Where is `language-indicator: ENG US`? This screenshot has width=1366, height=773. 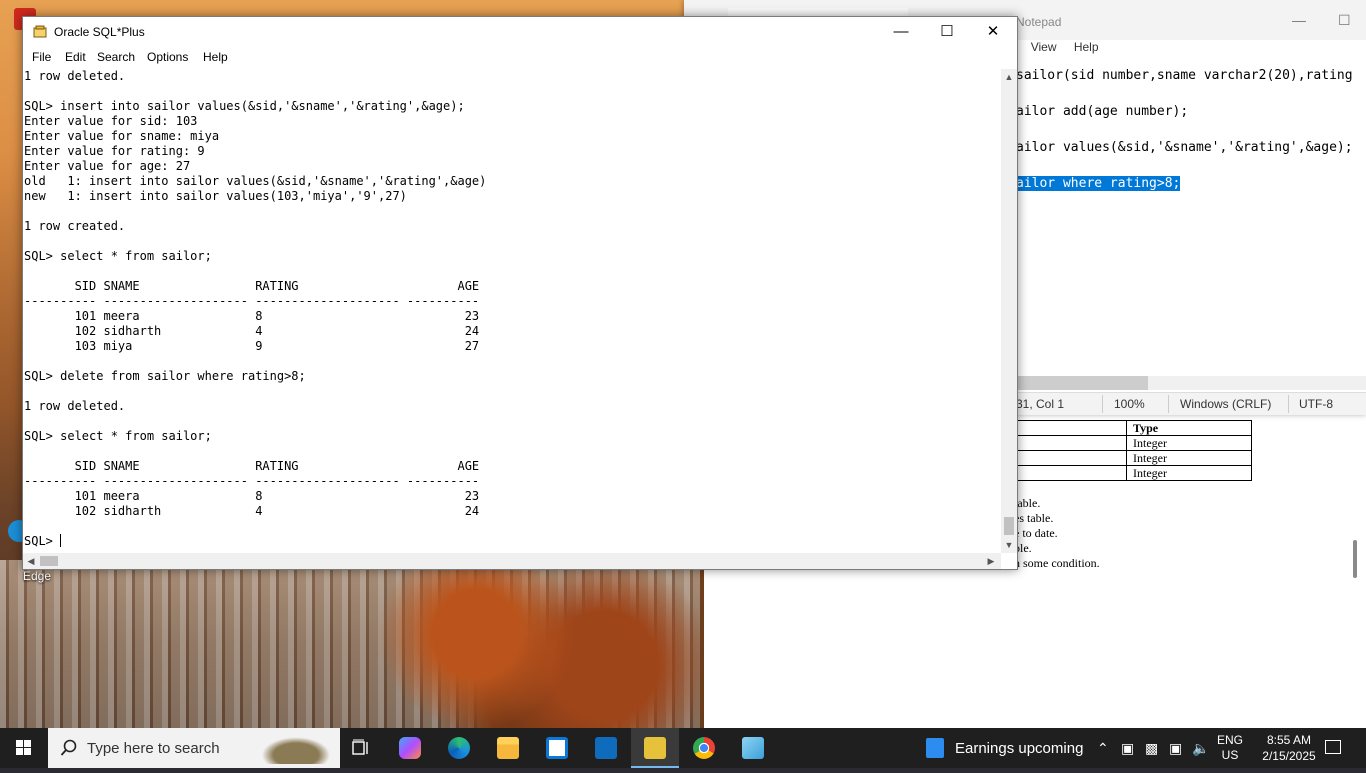
language-indicator: ENG US is located at coordinates (1230, 748).